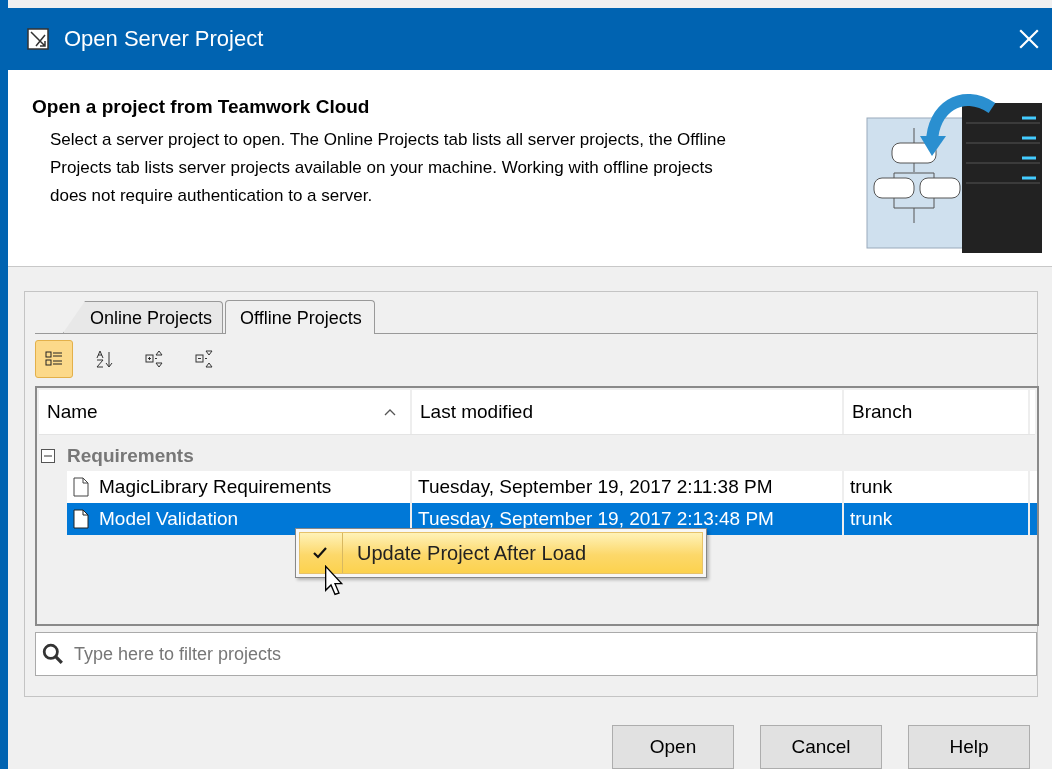  I want to click on group-name: Requirements, so click(130, 456).